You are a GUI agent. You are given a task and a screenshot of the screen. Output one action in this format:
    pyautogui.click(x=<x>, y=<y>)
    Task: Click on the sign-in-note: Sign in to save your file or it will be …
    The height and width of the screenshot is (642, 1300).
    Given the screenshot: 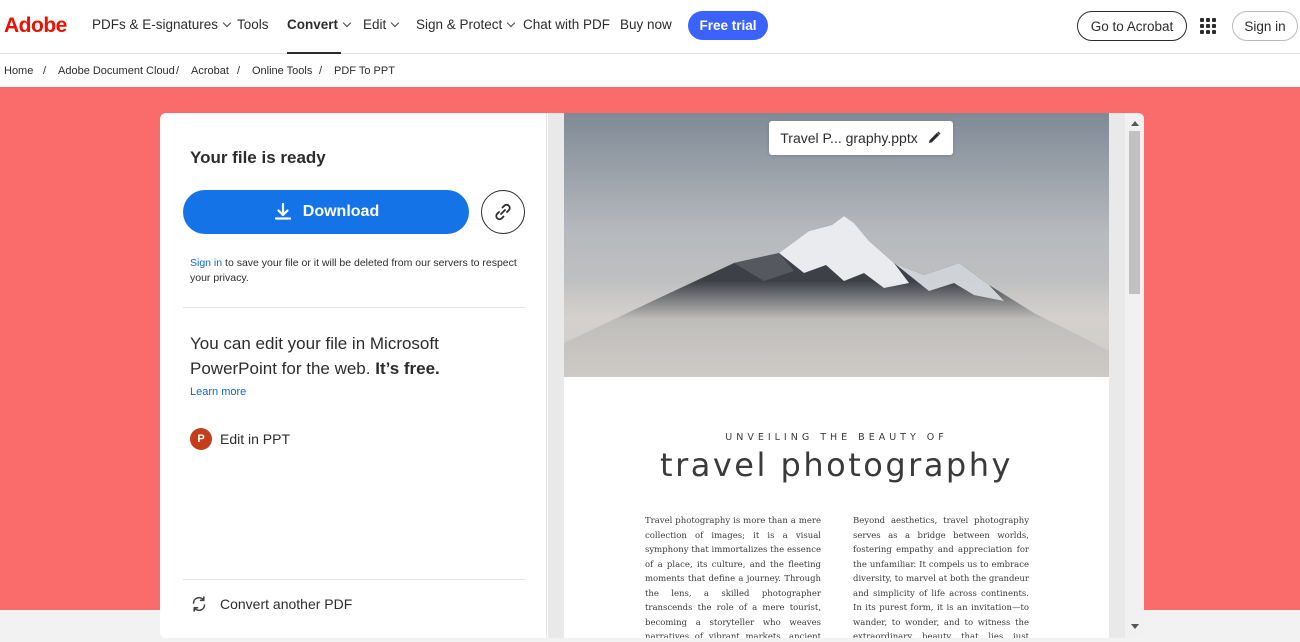 What is the action you would take?
    pyautogui.click(x=353, y=270)
    